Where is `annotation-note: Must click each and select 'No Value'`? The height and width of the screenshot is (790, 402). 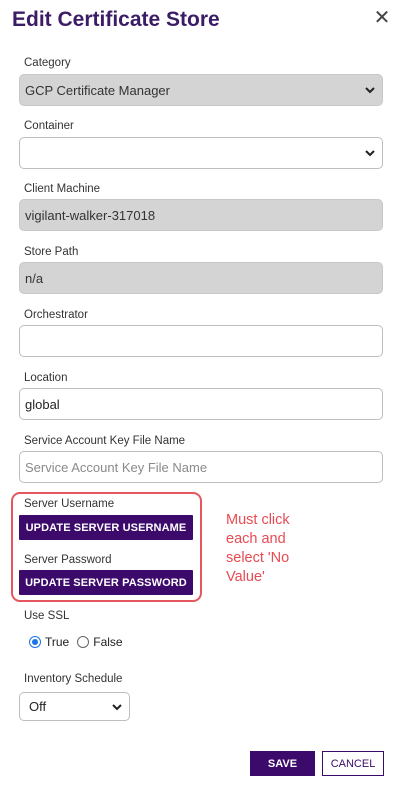
annotation-note: Must click each and select 'No Value' is located at coordinates (271, 549).